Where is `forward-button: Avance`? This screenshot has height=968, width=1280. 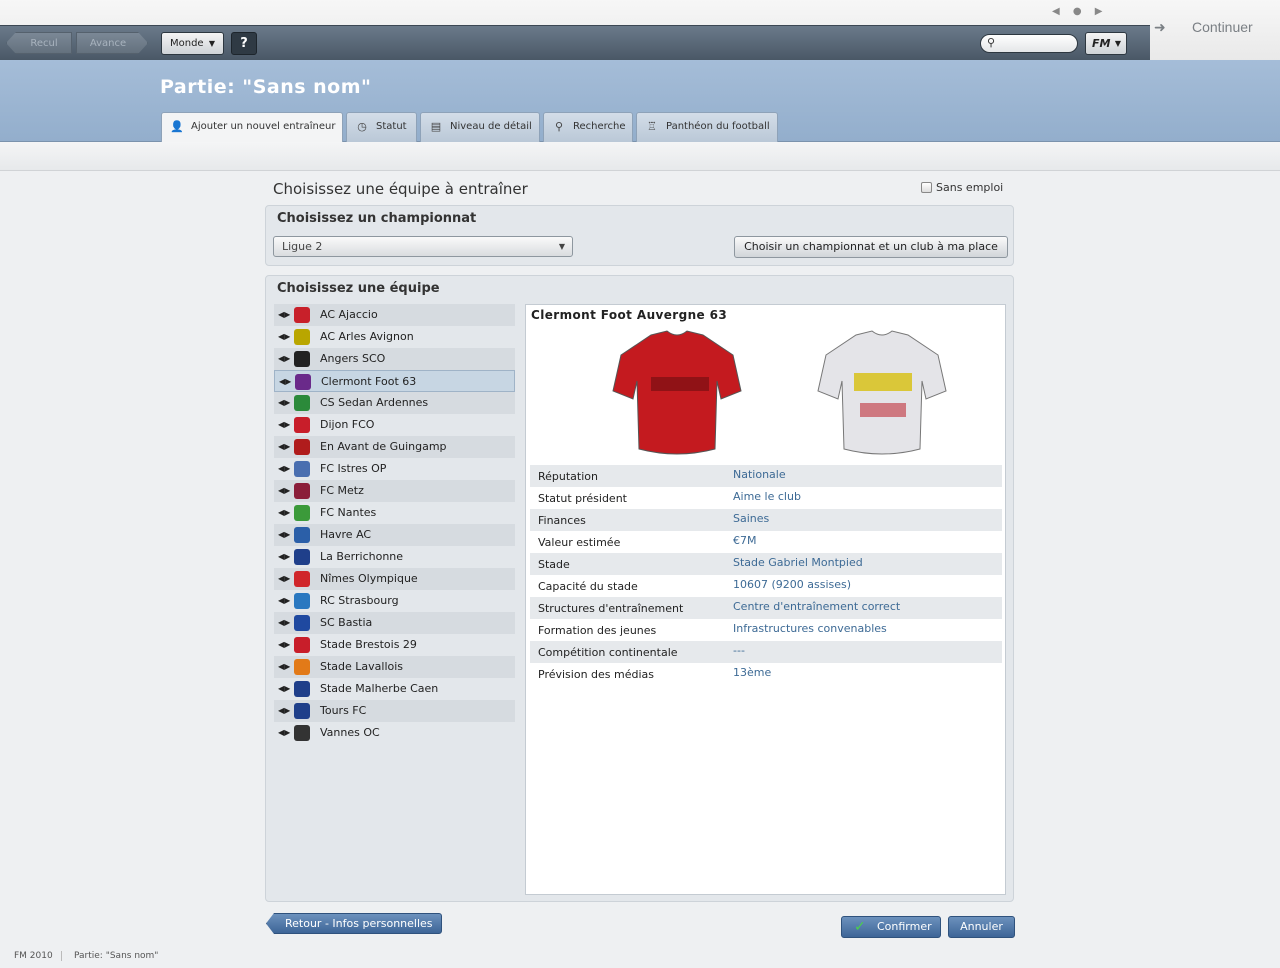 forward-button: Avance is located at coordinates (112, 43).